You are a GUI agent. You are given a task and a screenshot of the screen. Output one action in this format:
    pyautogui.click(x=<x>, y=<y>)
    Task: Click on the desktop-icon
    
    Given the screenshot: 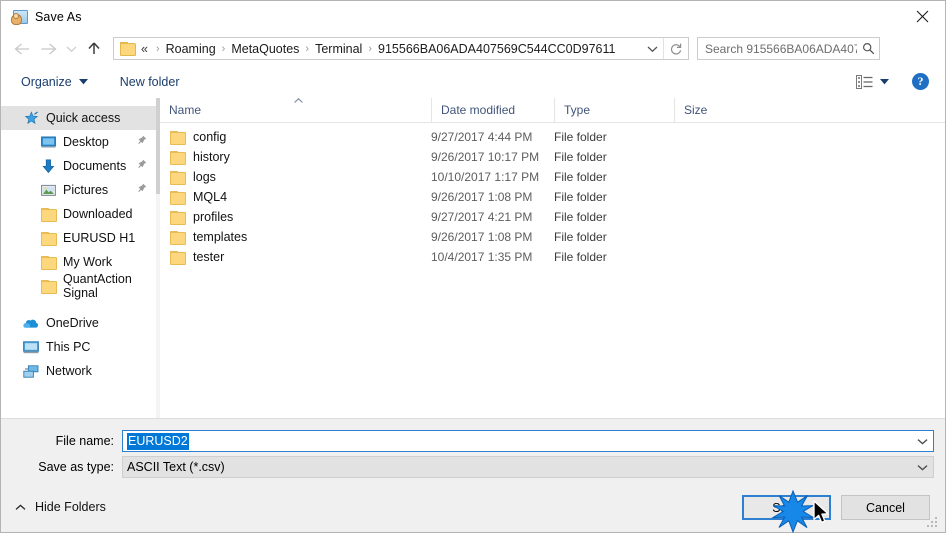 What is the action you would take?
    pyautogui.click(x=48, y=142)
    